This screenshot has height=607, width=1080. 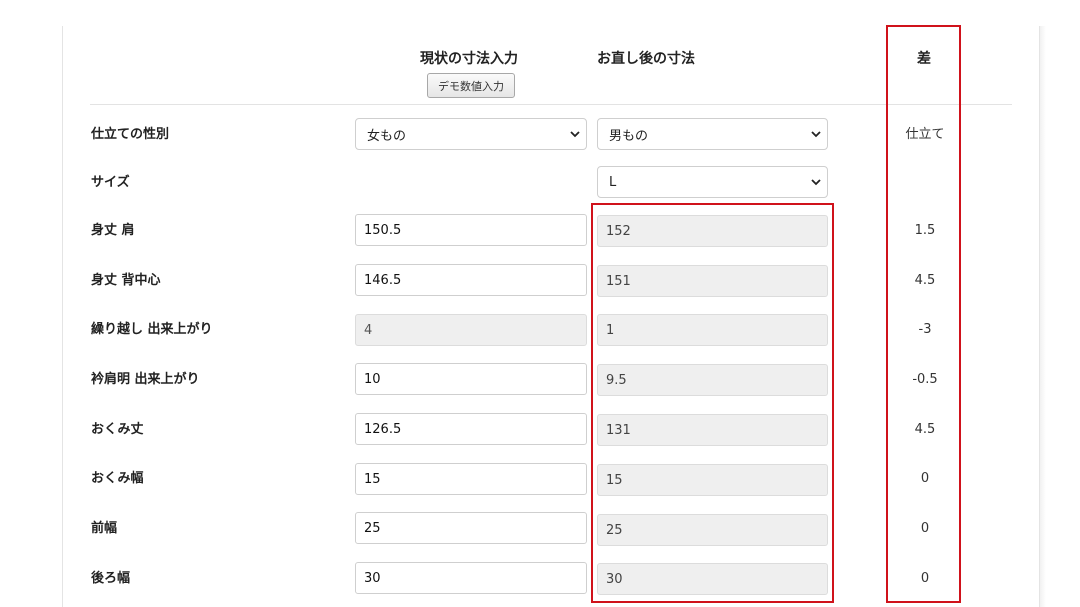 What do you see at coordinates (469, 59) in the screenshot?
I see `header-current-measurements: 現状の寸法入力` at bounding box center [469, 59].